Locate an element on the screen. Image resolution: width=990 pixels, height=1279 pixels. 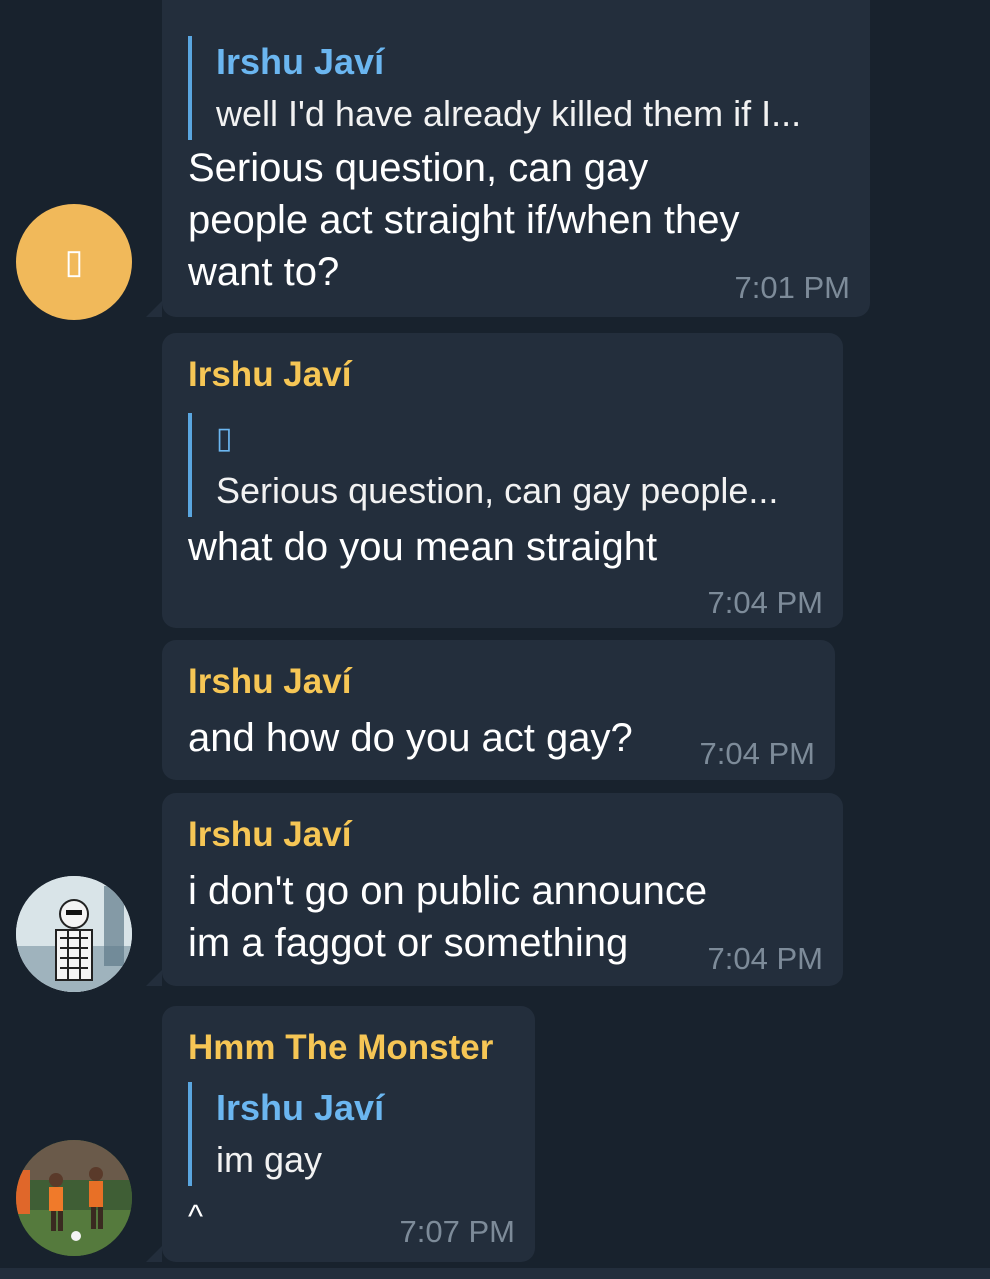
message-line: and how do you act gay? is located at coordinates (410, 738).